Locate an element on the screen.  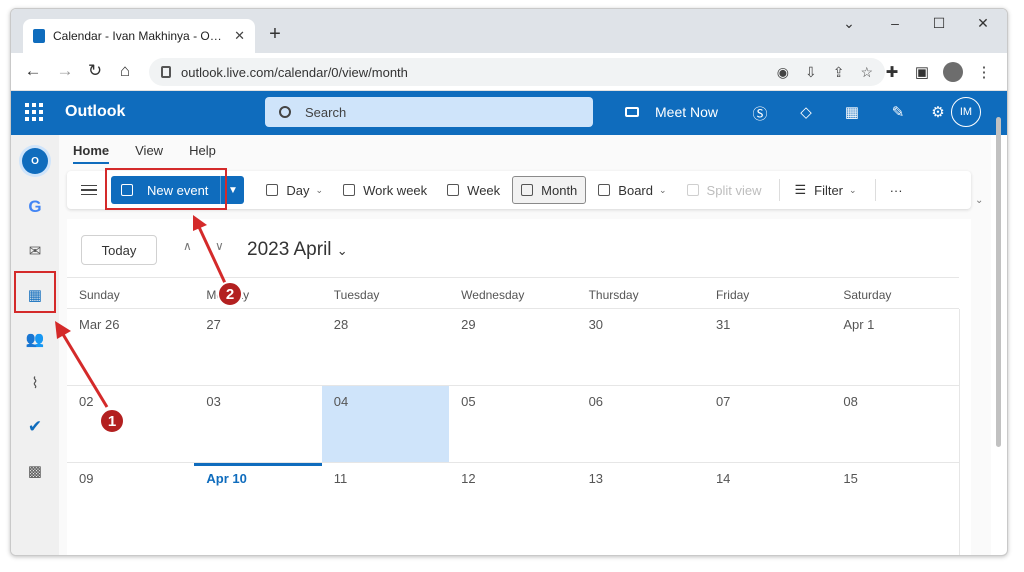
step-badge-2: 2 is located at coordinates (230, 294).